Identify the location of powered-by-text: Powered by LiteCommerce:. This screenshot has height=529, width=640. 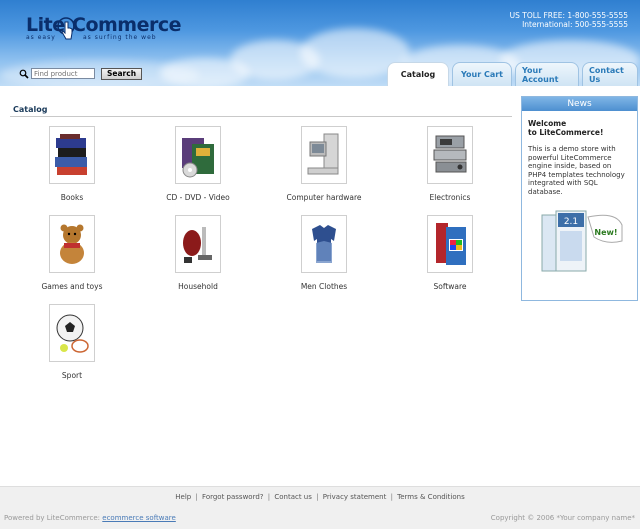
(52, 518).